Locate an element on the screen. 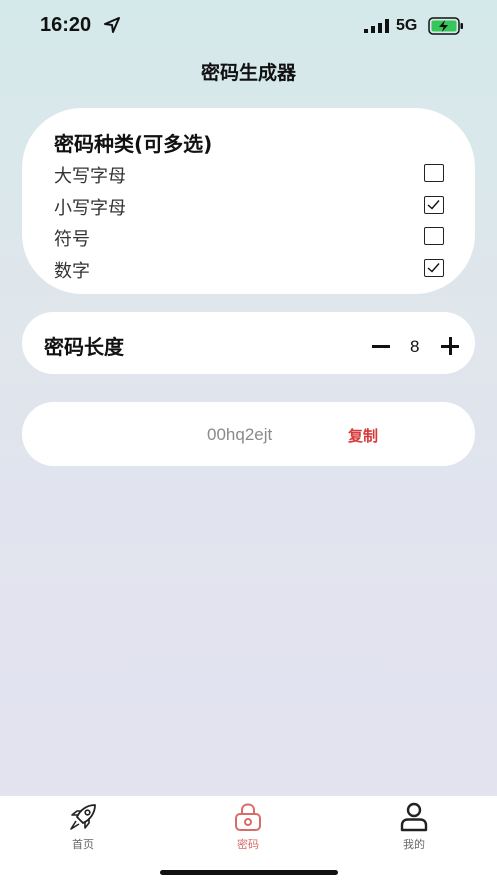 Image resolution: width=497 pixels, height=883 pixels. location-arrow-icon is located at coordinates (112, 25).